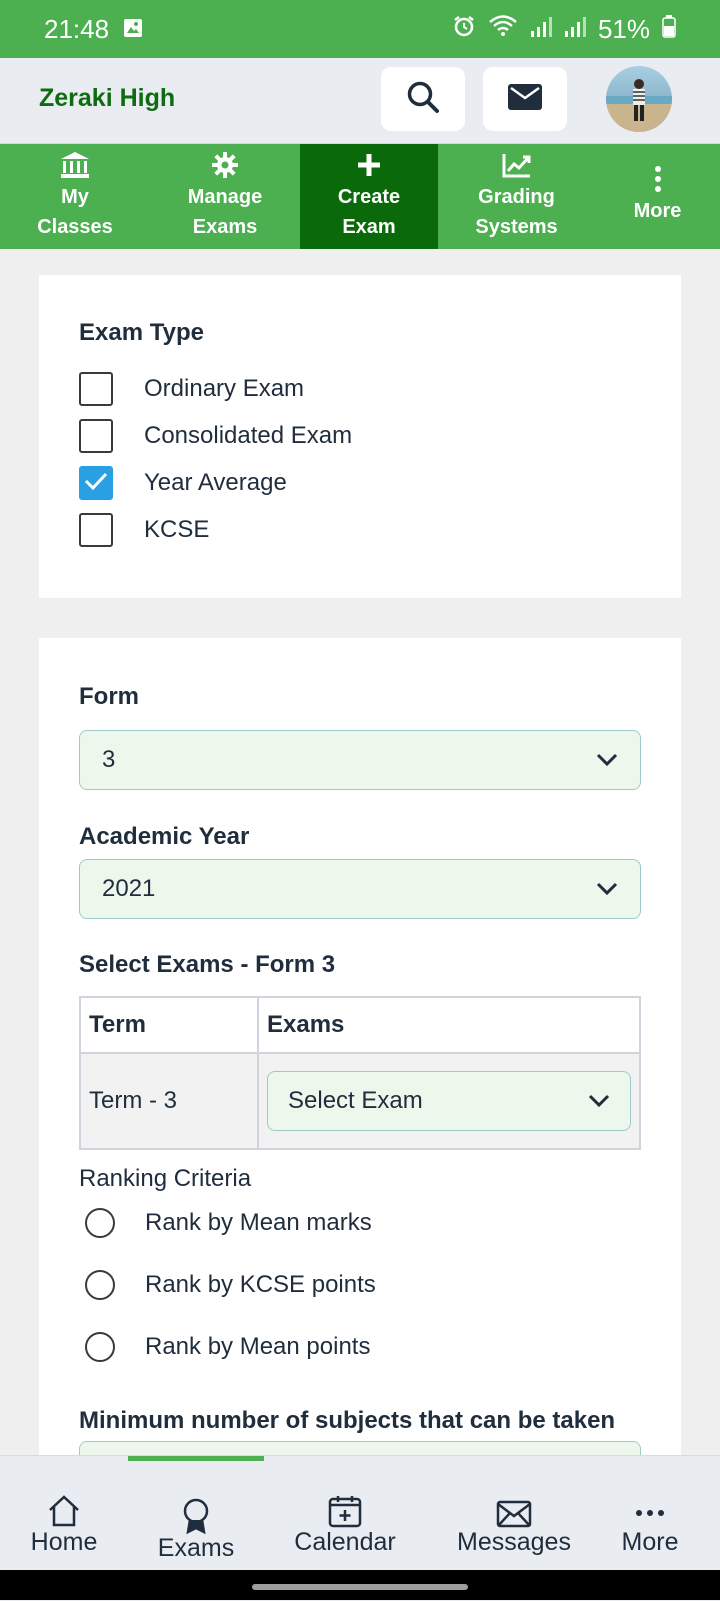 This screenshot has width=720, height=1601. What do you see at coordinates (224, 388) in the screenshot?
I see `checkbox-label: Ordinary Exam` at bounding box center [224, 388].